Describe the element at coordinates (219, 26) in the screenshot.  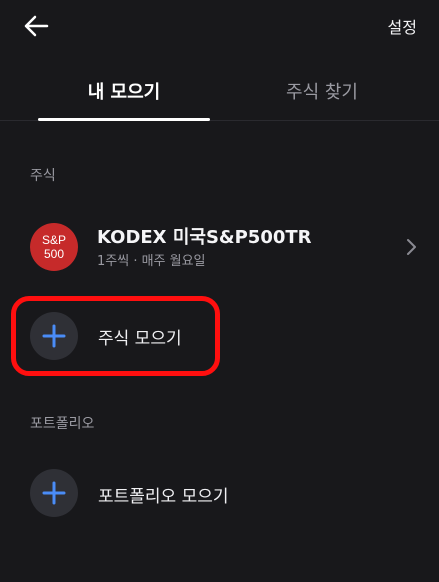
I see `top-bar: 설정` at that location.